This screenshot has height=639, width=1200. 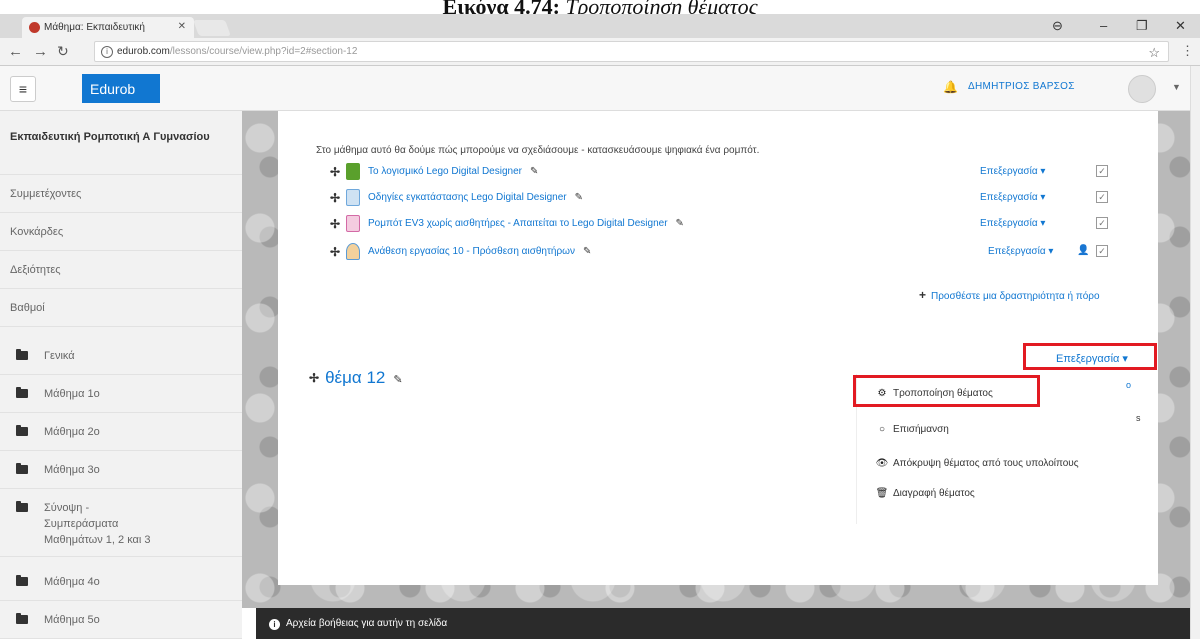 What do you see at coordinates (882, 493) in the screenshot?
I see `trash-icon: 🗑` at bounding box center [882, 493].